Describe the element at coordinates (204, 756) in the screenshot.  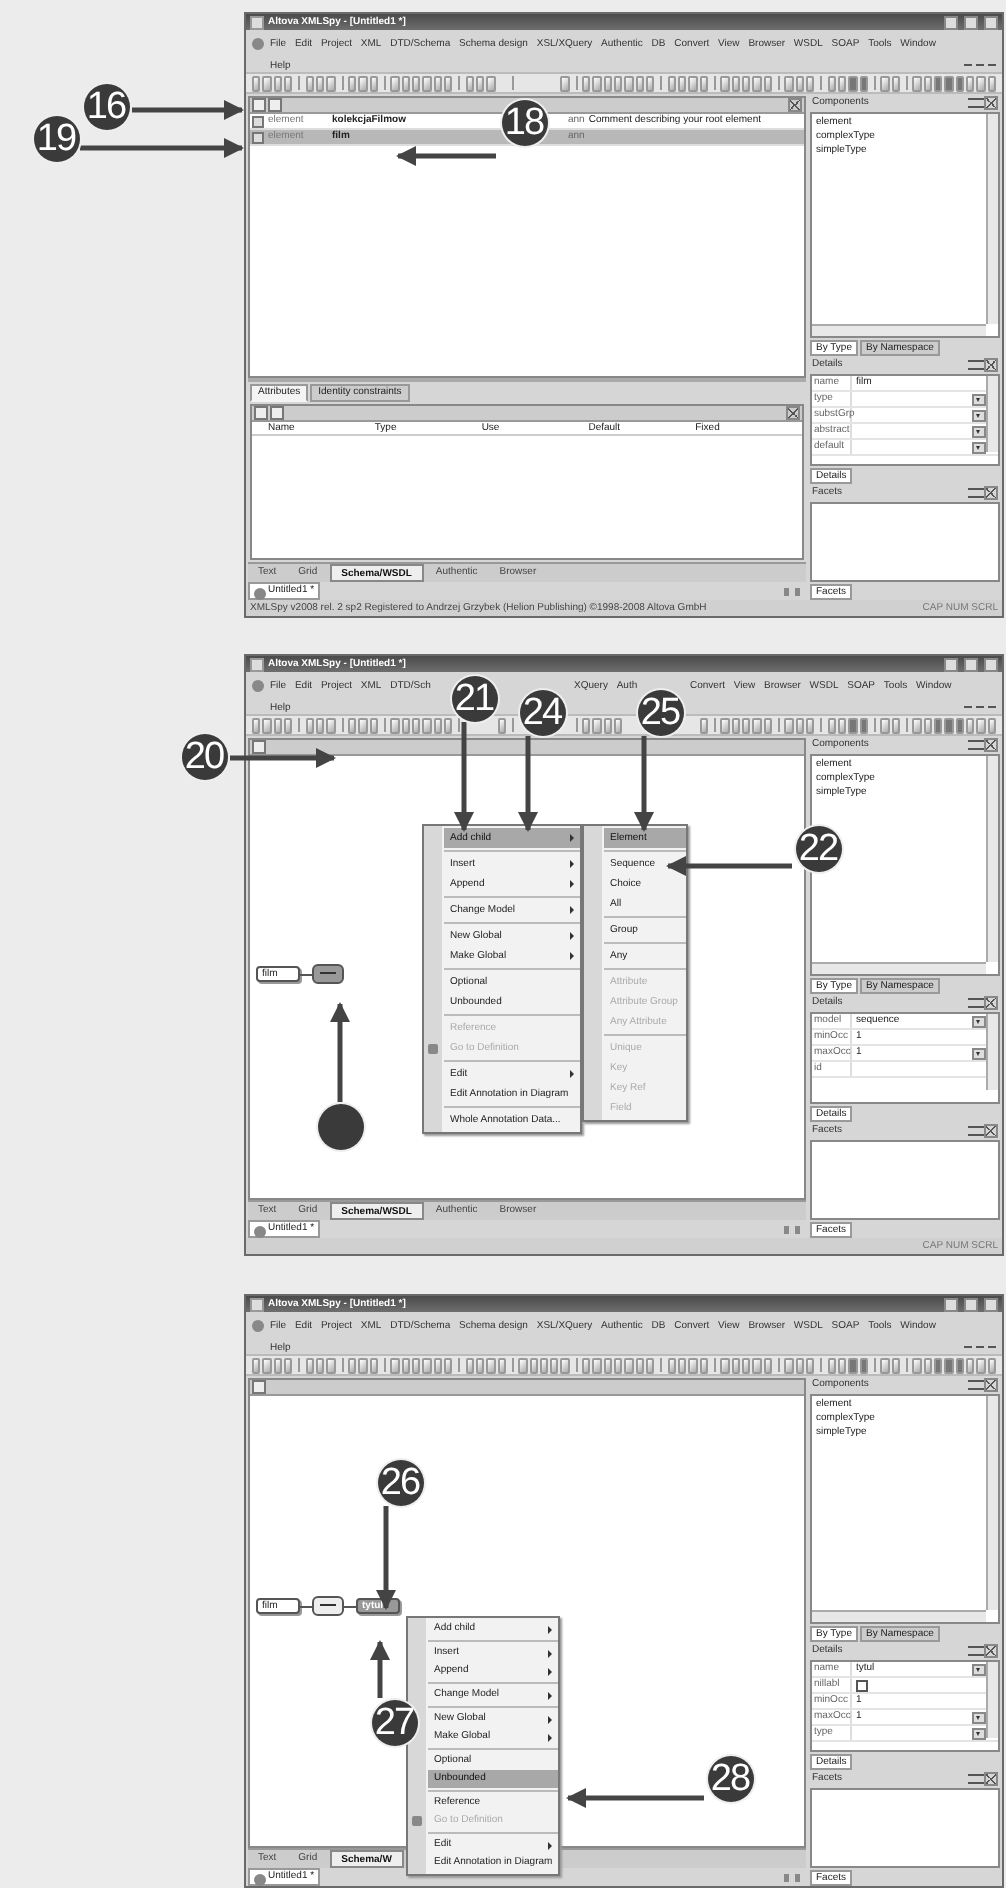
I see `callout-number: 20` at that location.